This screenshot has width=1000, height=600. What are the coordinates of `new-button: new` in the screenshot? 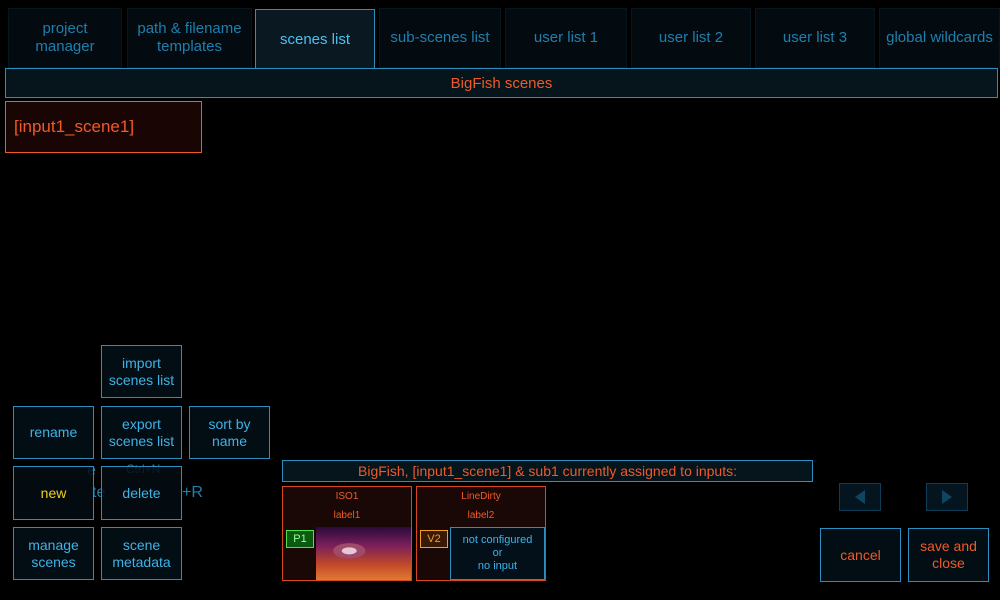 It's located at (53, 493).